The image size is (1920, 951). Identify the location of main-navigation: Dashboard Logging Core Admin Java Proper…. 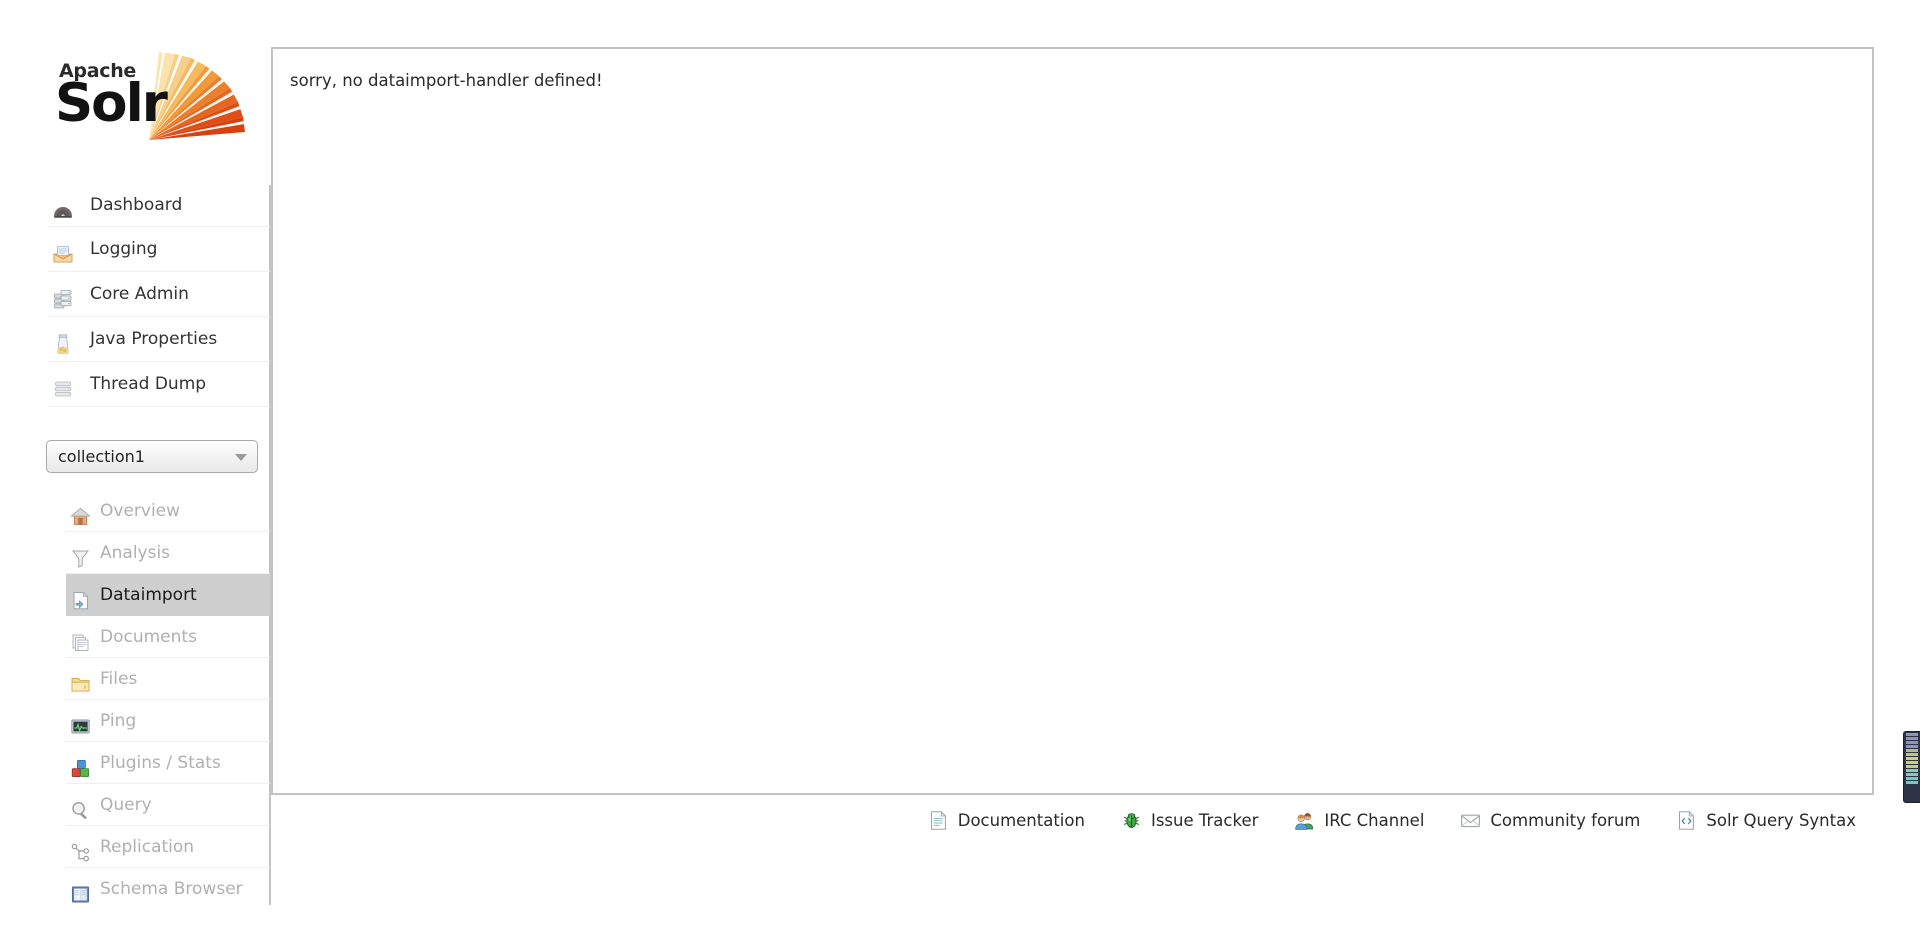
(159, 294).